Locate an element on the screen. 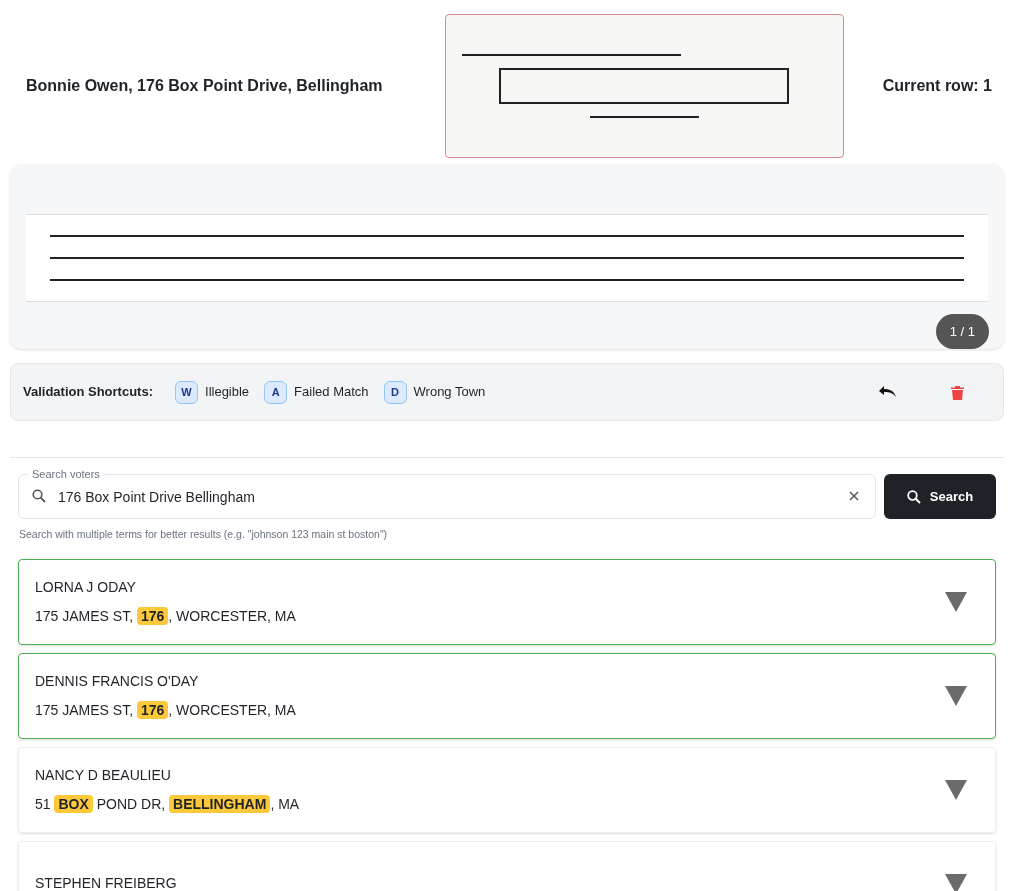 This screenshot has width=1014, height=891. page-indicator: 1 / 1 is located at coordinates (962, 331).